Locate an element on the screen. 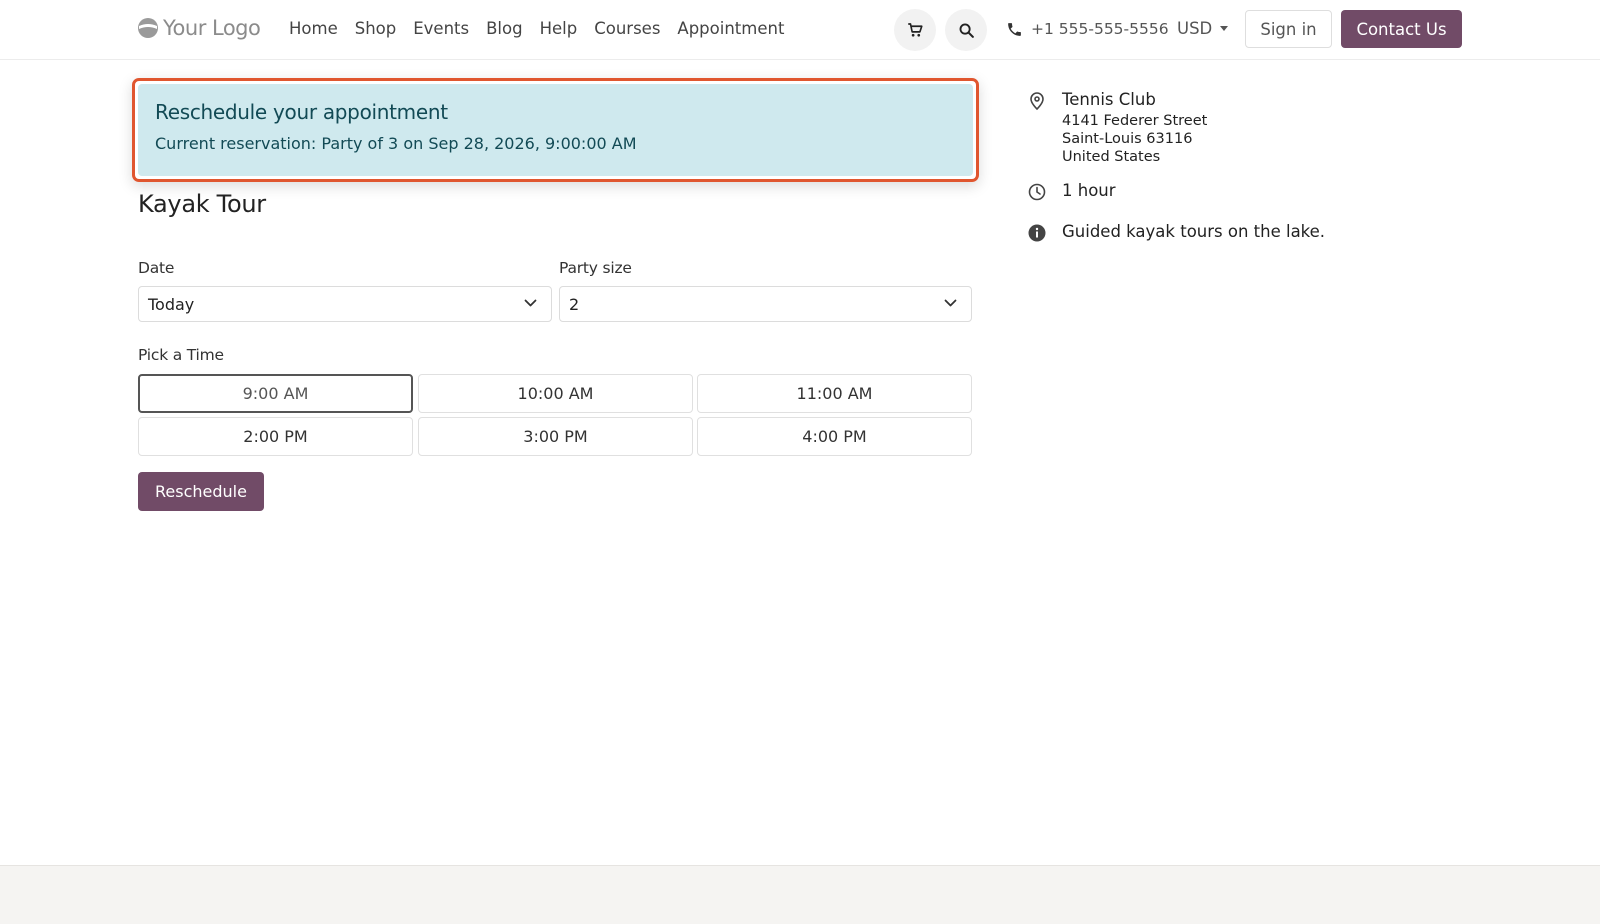 The height and width of the screenshot is (924, 1600). logo: Your Logo is located at coordinates (199, 28).